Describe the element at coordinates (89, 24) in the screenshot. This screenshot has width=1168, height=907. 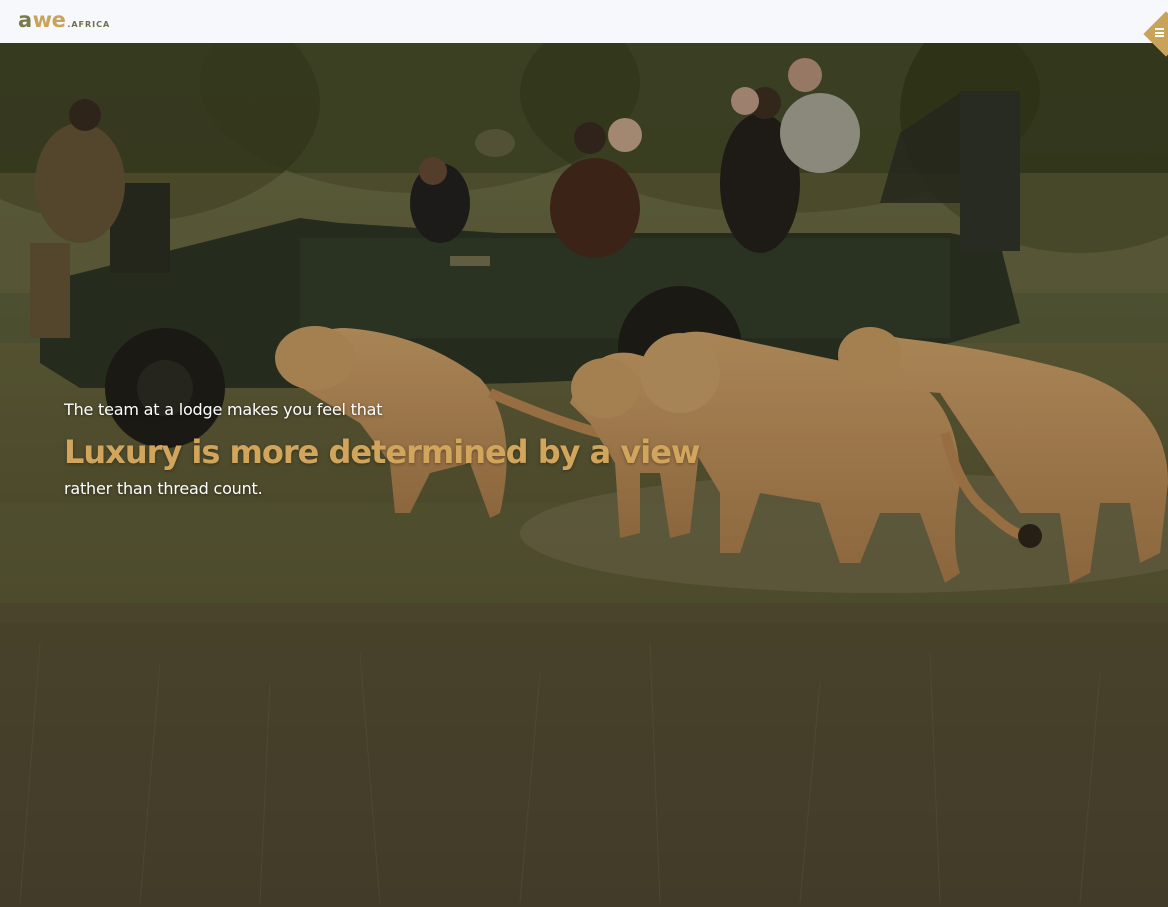
I see `logo-text-africa: .AFRICA` at that location.